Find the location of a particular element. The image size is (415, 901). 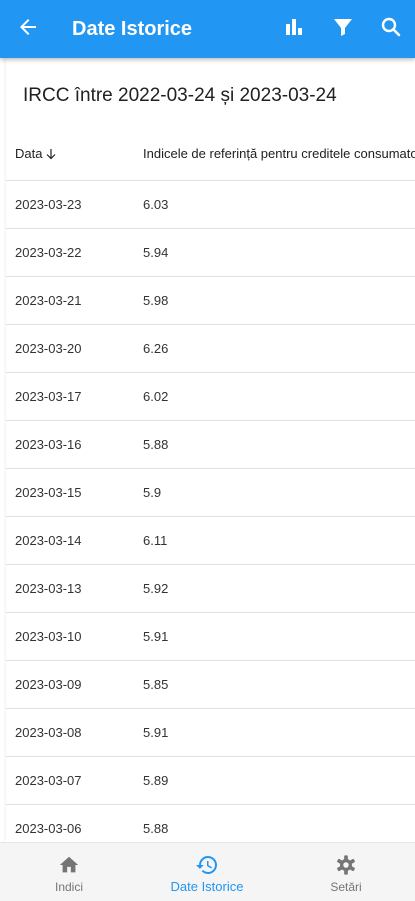

filter-icon is located at coordinates (343, 29).